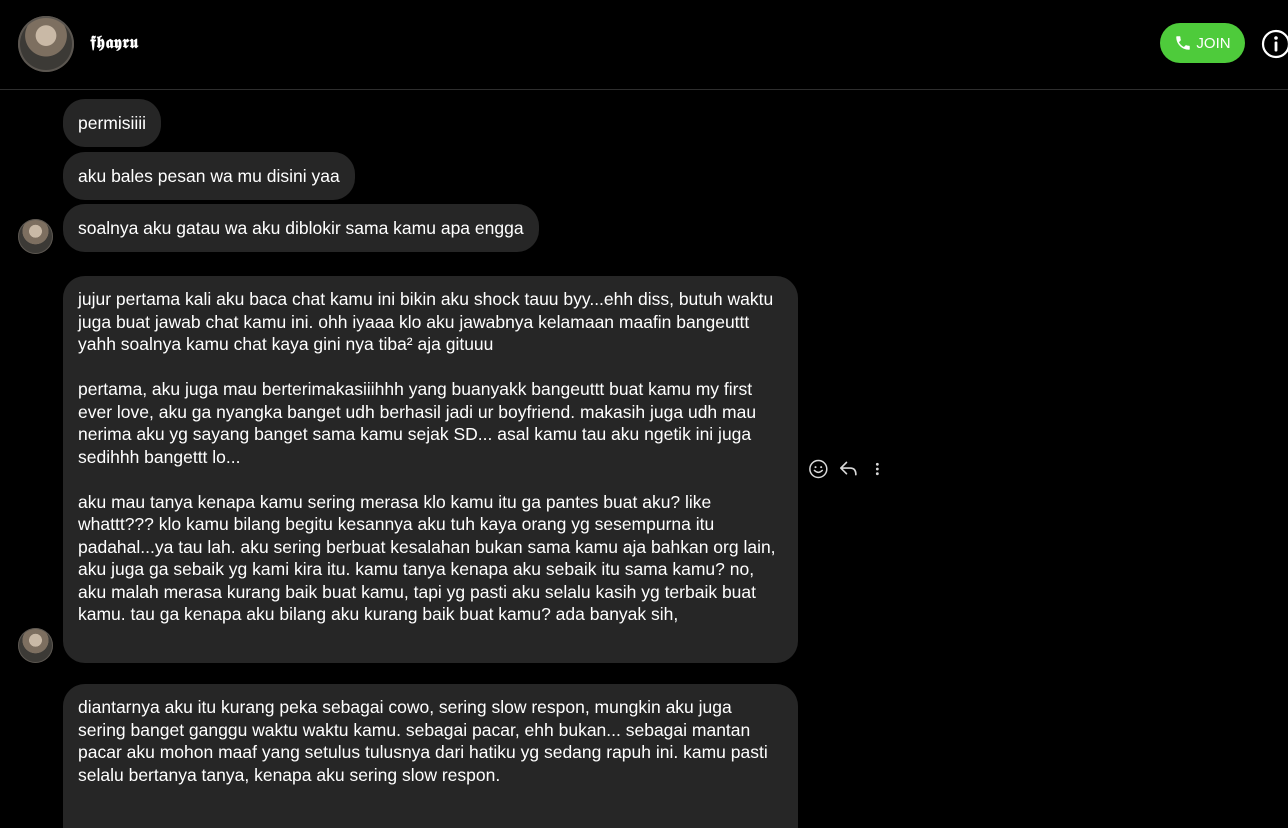 This screenshot has width=1288, height=828. Describe the element at coordinates (1183, 43) in the screenshot. I see `phone-icon` at that location.